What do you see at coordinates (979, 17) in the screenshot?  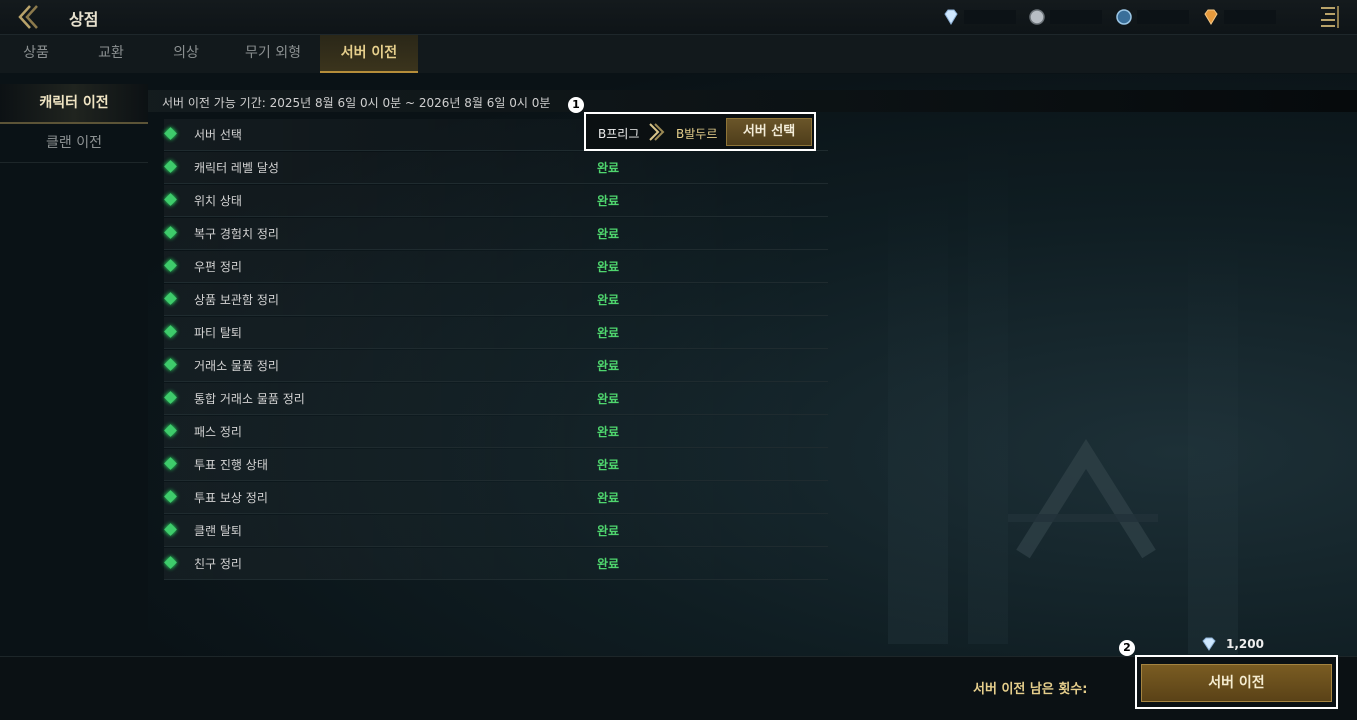 I see `currency-diamond` at bounding box center [979, 17].